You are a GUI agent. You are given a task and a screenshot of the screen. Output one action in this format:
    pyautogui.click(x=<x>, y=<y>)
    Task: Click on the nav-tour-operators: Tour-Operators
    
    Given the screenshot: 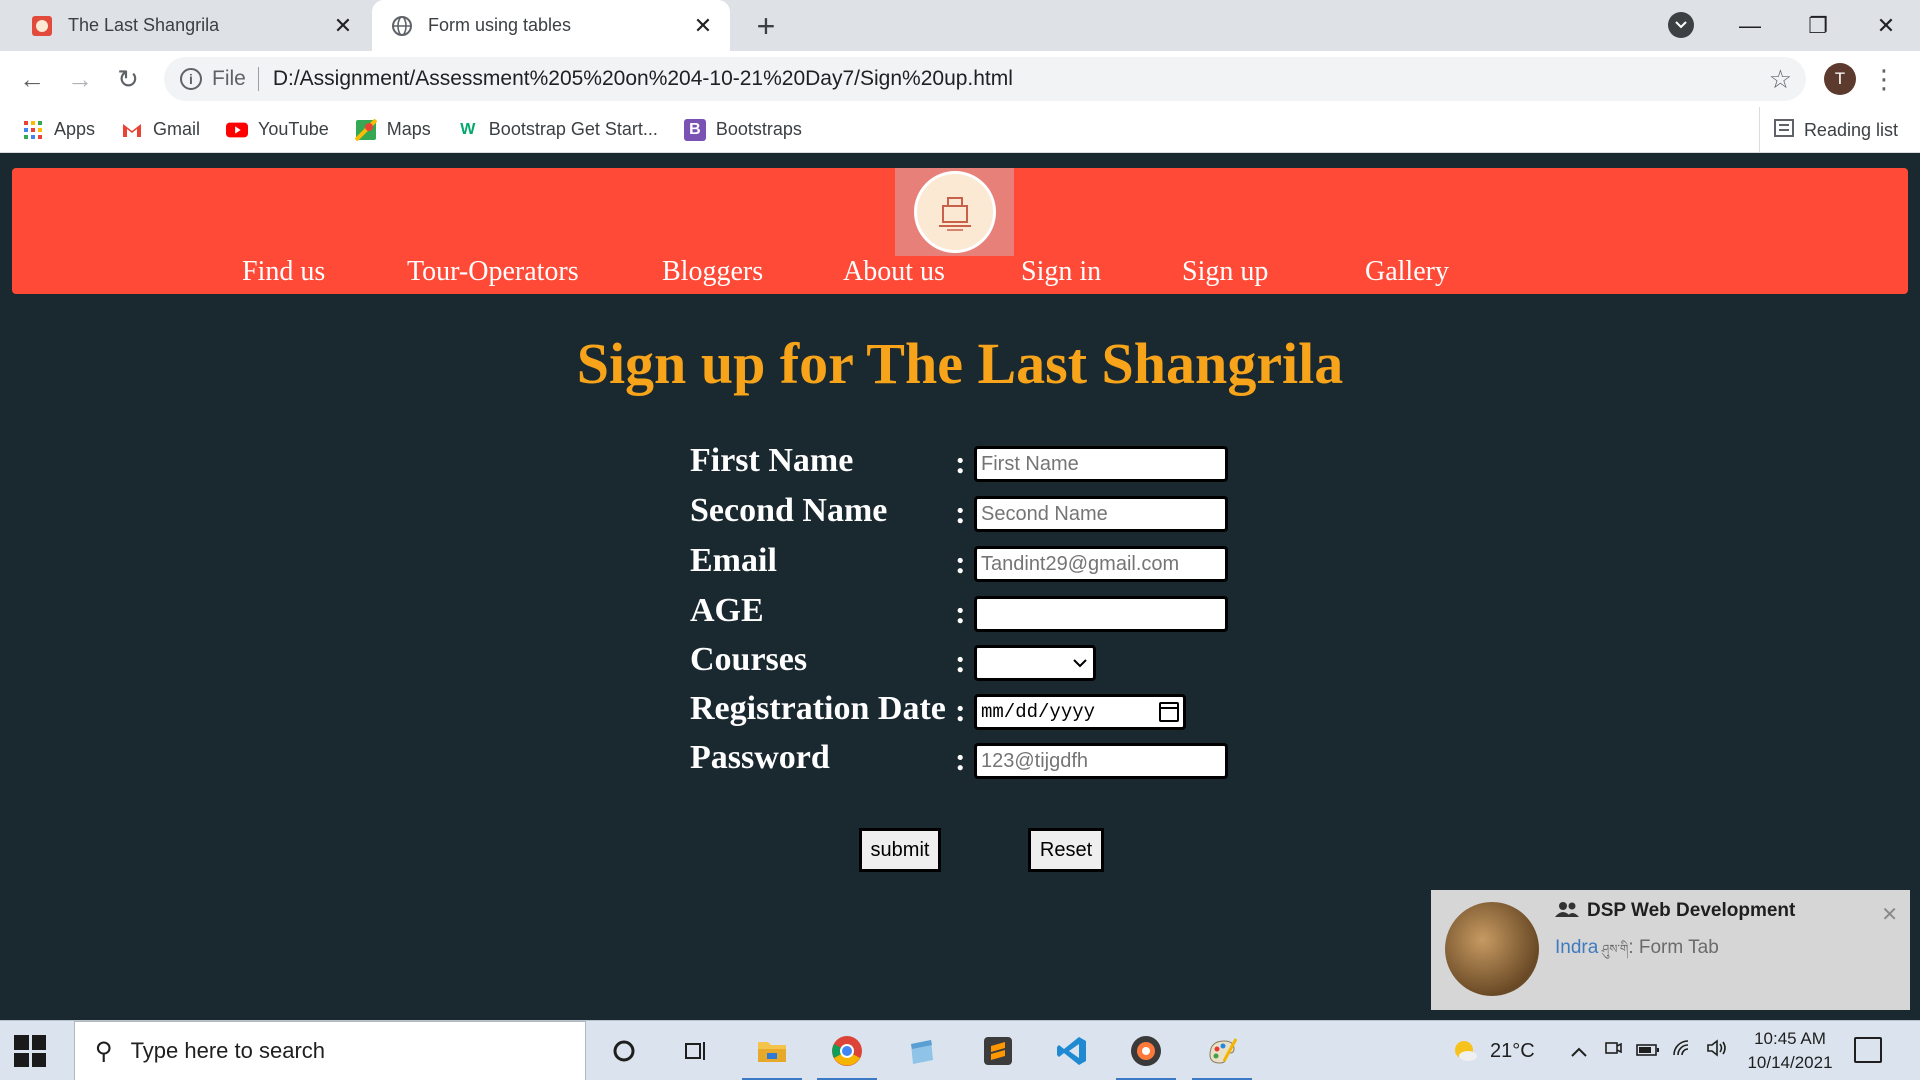 What is the action you would take?
    pyautogui.click(x=493, y=272)
    